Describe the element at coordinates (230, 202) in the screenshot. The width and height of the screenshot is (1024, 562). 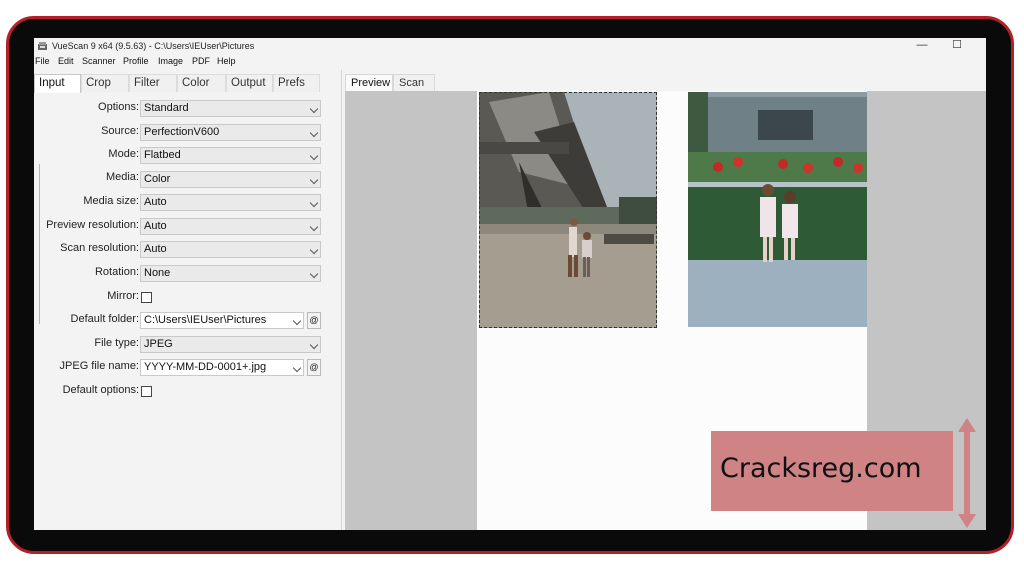
I see `media-size-select: Auto` at that location.